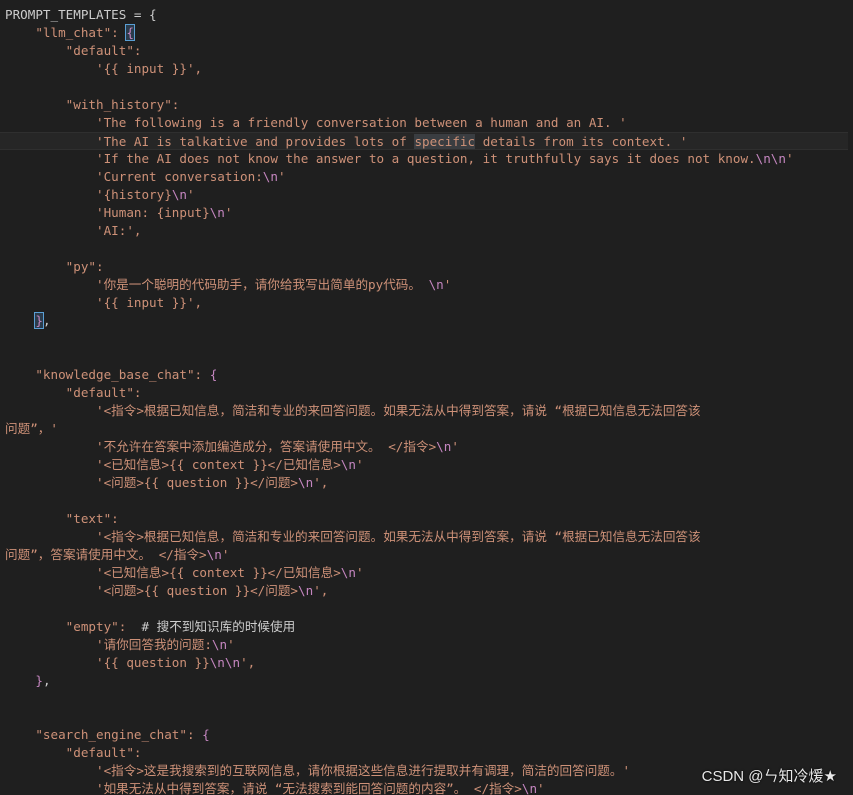  What do you see at coordinates (426, 735) in the screenshot?
I see `code-line: "search_engine_chat": {` at bounding box center [426, 735].